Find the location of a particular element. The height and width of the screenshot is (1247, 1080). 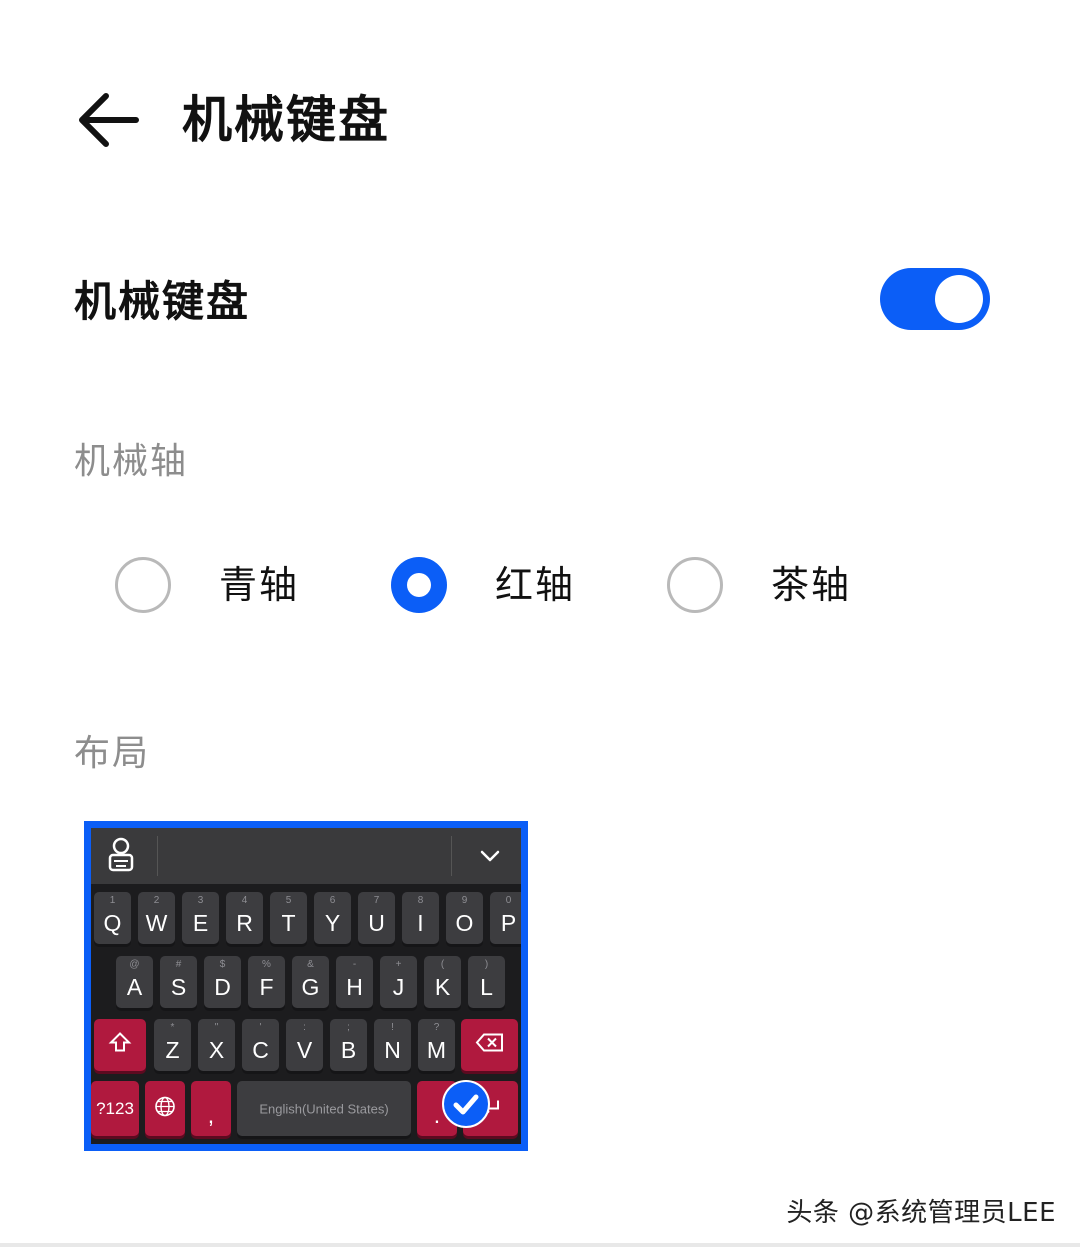

keyboard-settings-icon is located at coordinates (121, 854).